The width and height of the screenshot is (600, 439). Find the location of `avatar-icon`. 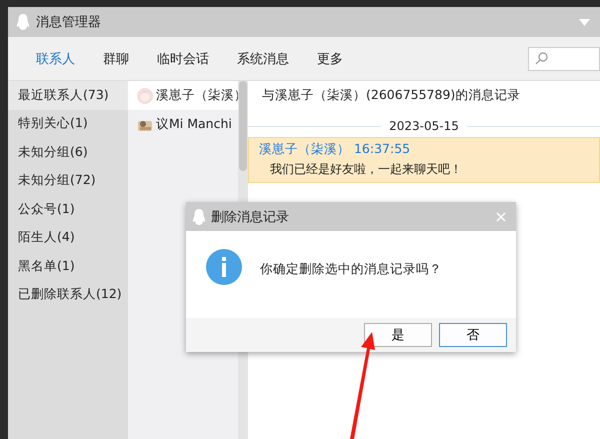

avatar-icon is located at coordinates (145, 96).